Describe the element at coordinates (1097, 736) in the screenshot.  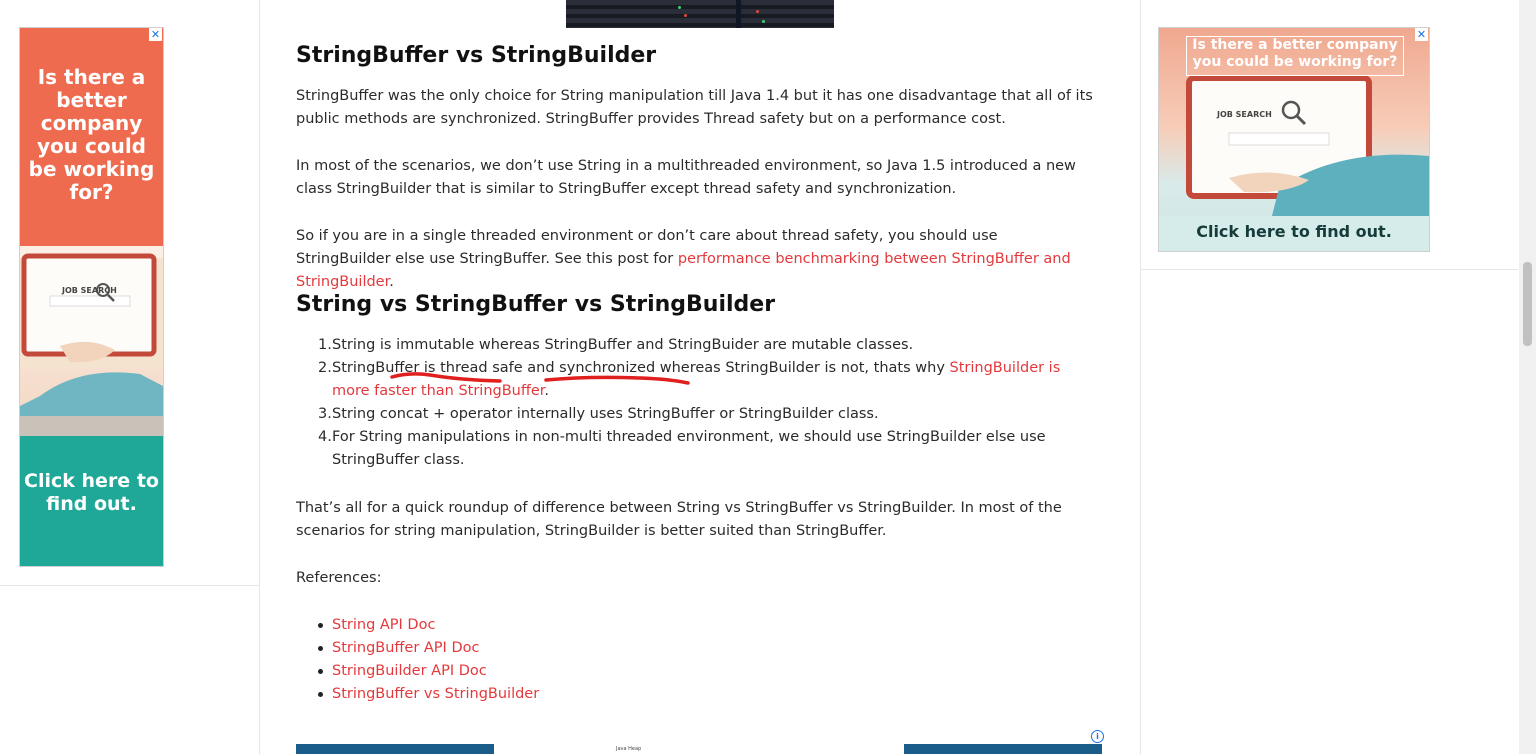
I see `adchoices-icon: i` at that location.